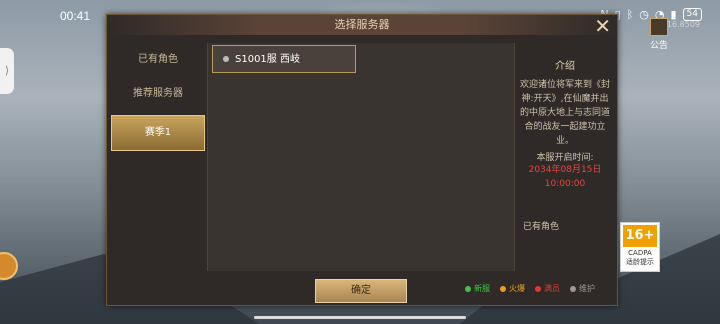 This screenshot has width=720, height=324. Describe the element at coordinates (602, 26) in the screenshot. I see `close-icon: ✕` at that location.